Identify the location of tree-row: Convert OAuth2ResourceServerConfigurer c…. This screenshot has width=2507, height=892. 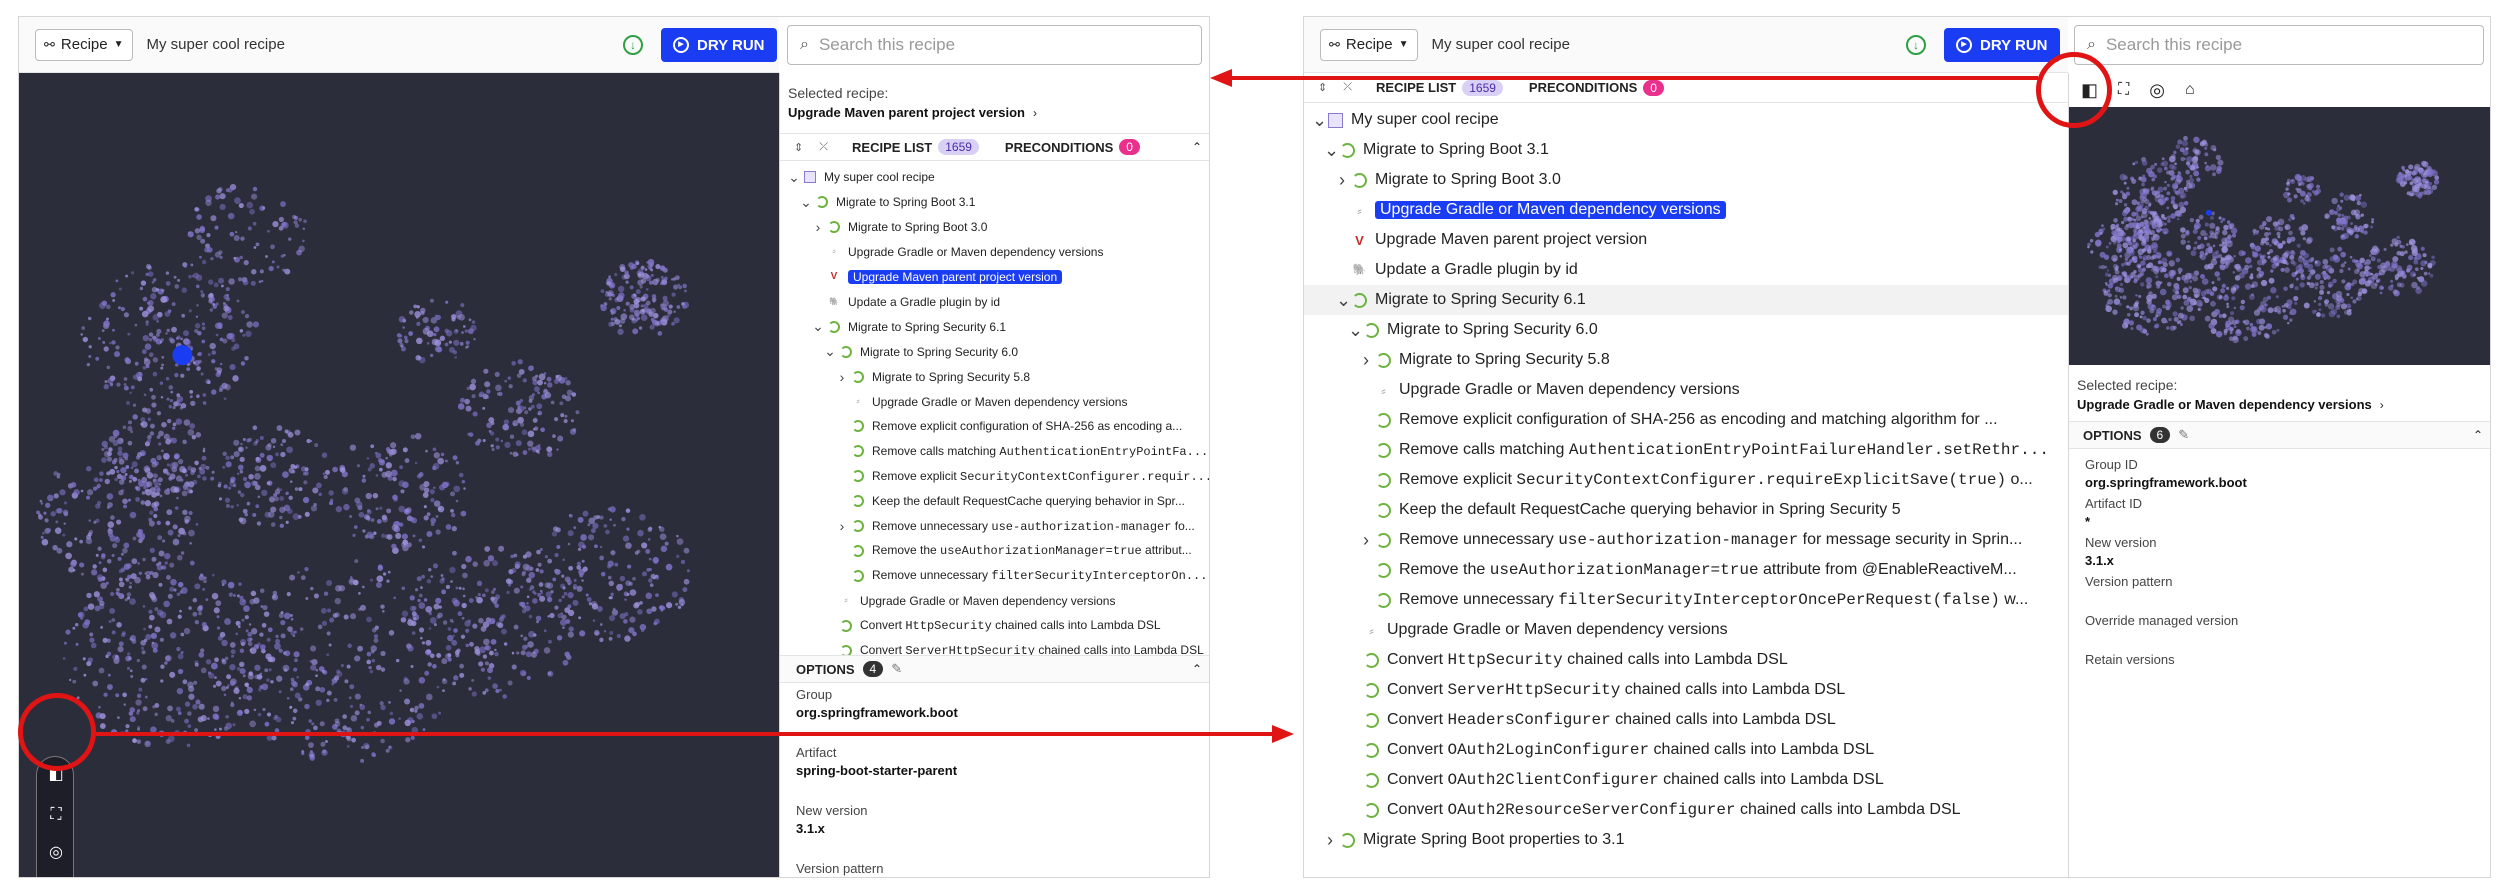
(1686, 810).